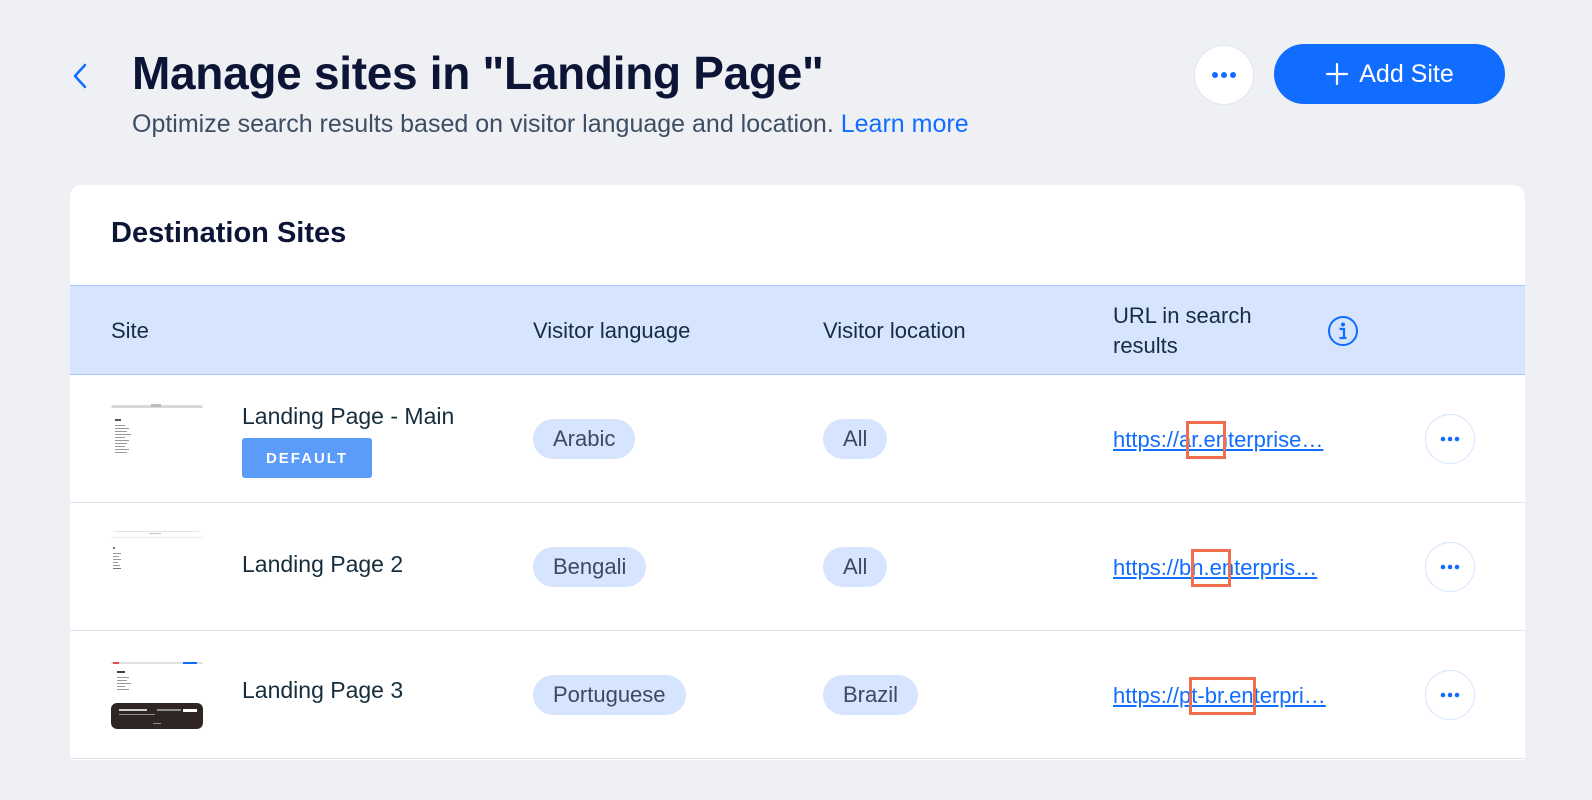 This screenshot has height=800, width=1592. What do you see at coordinates (894, 330) in the screenshot?
I see `column-header-location: Visitor location` at bounding box center [894, 330].